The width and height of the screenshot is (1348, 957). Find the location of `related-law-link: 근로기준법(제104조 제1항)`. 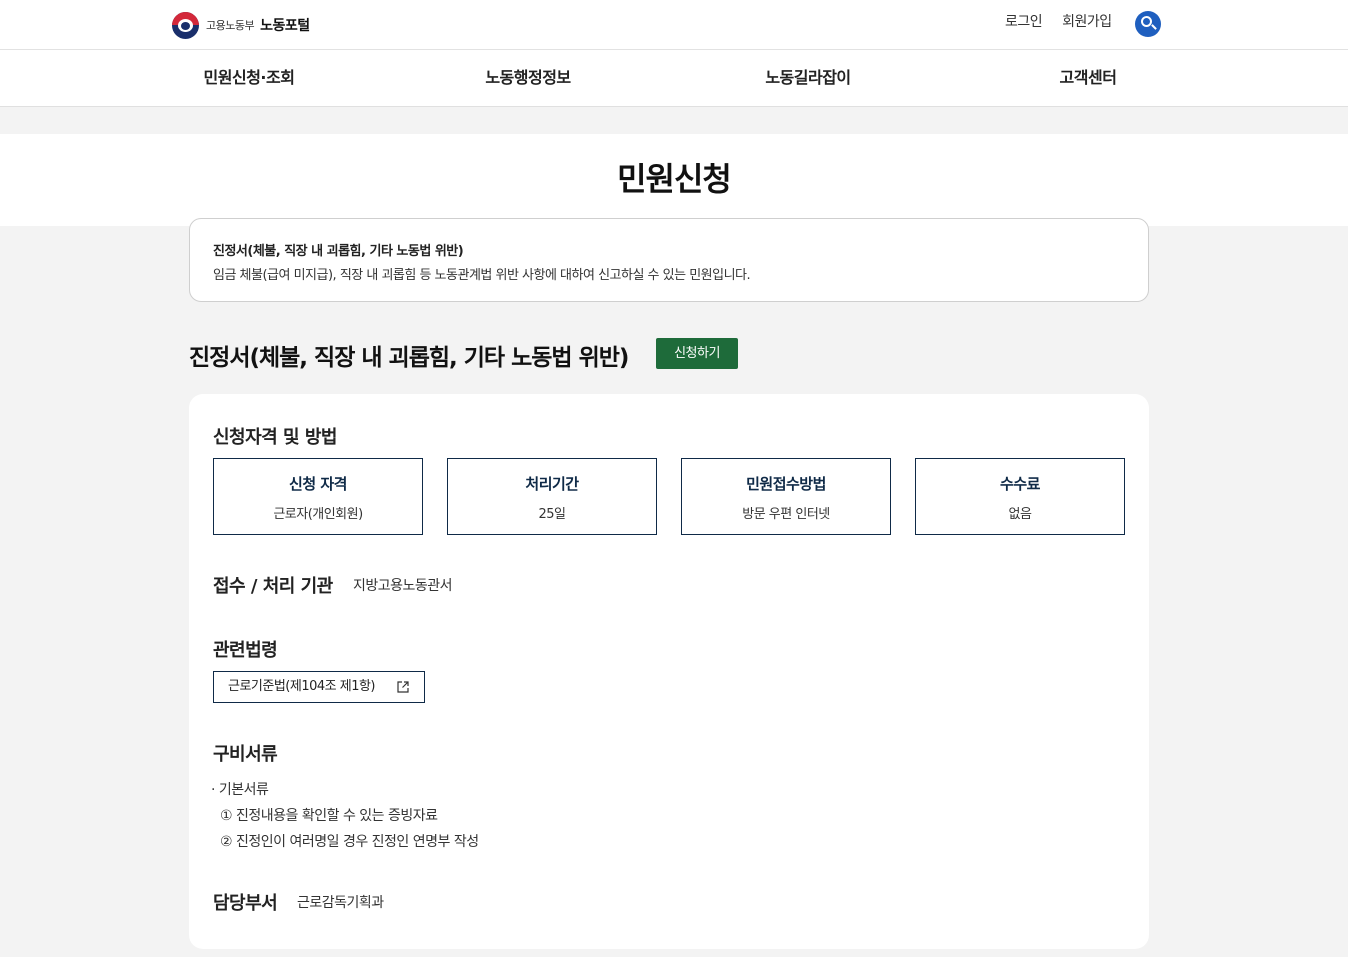

related-law-link: 근로기준법(제104조 제1항) is located at coordinates (319, 687).